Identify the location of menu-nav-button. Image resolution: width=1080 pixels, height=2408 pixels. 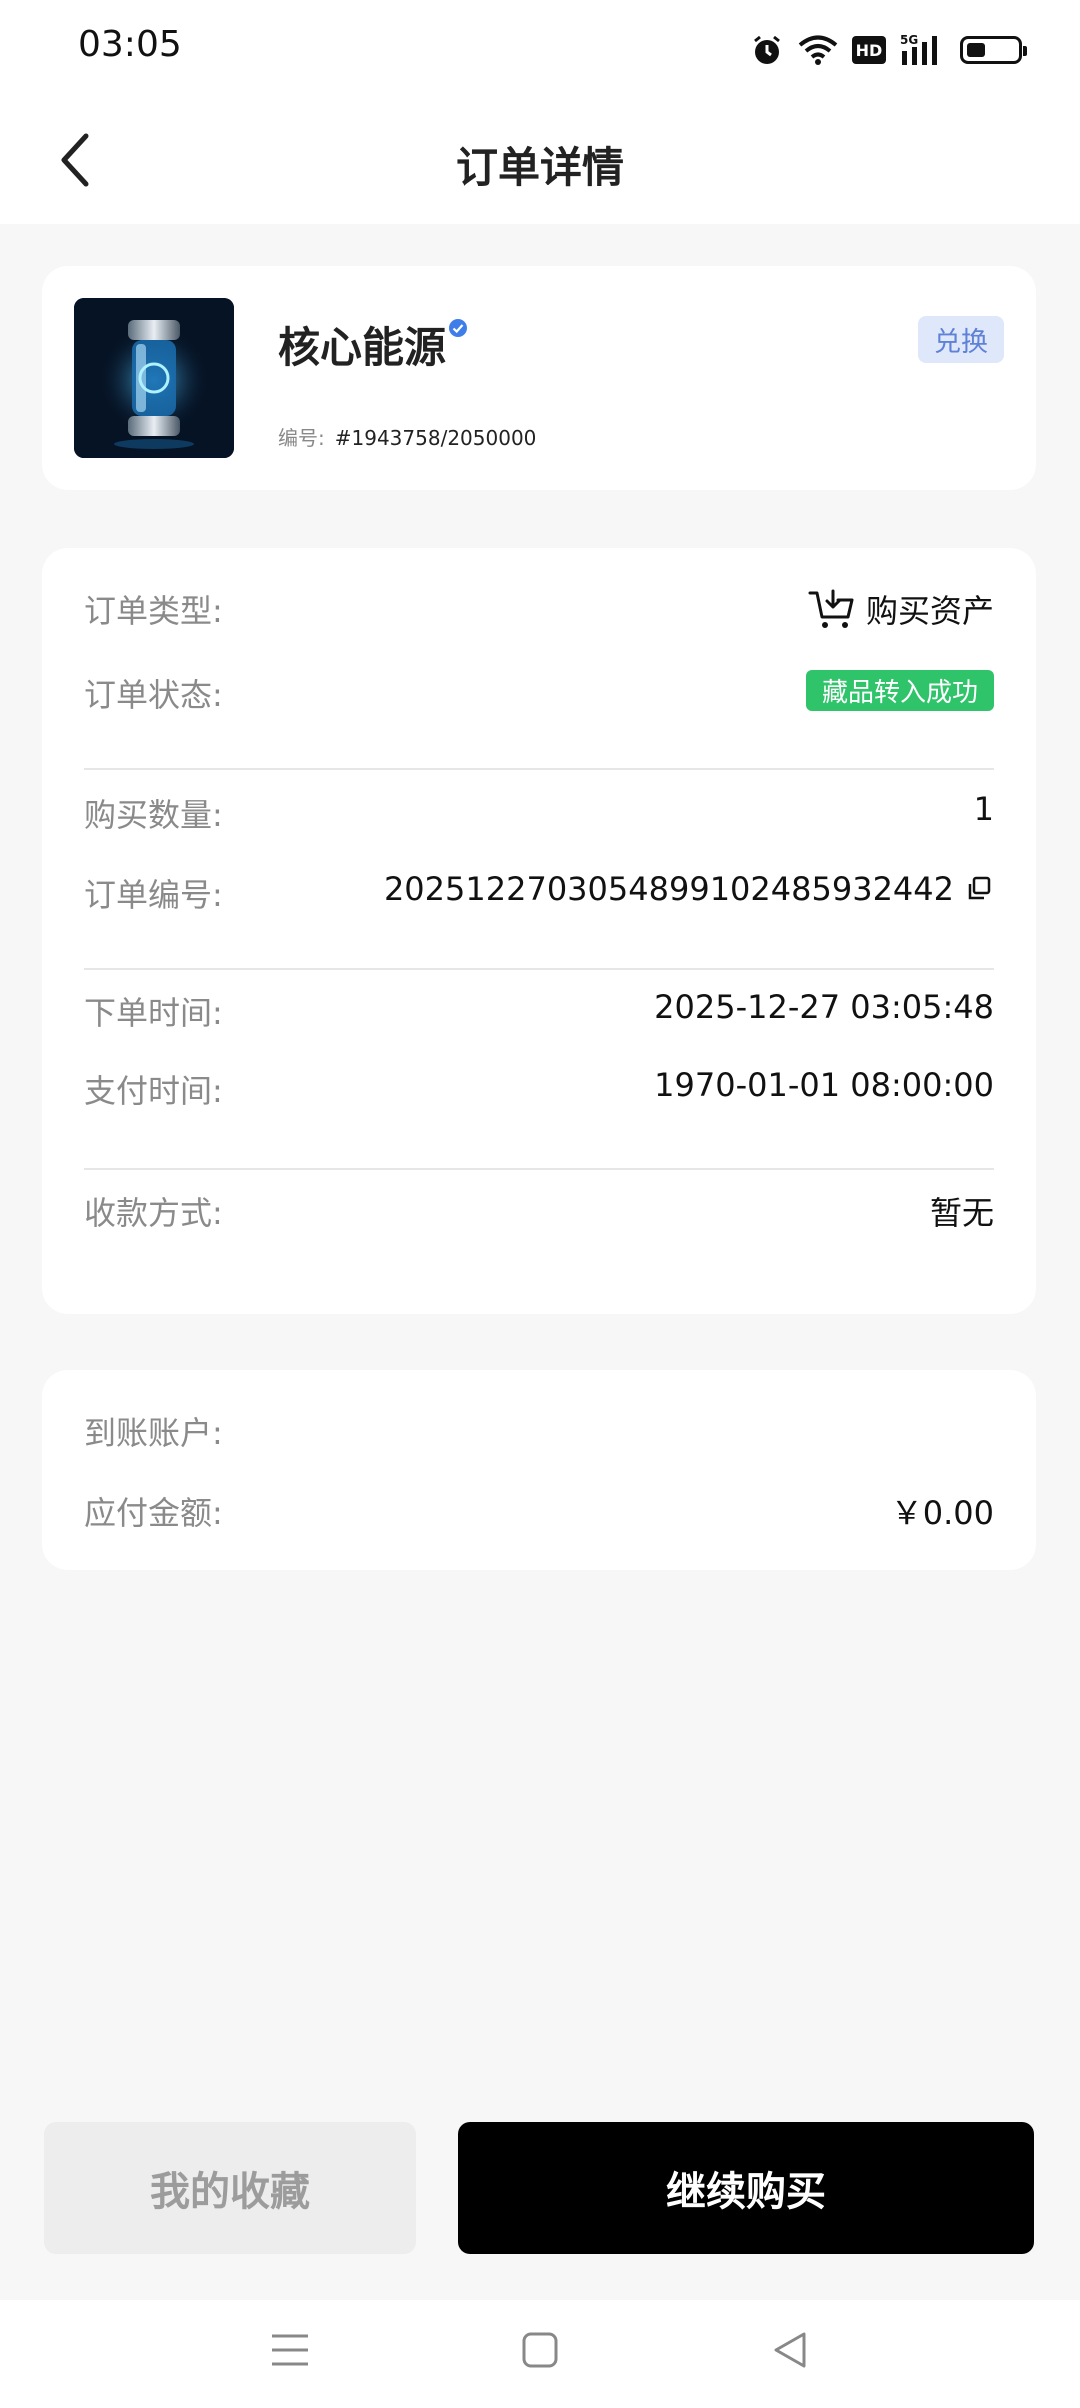
(290, 2350).